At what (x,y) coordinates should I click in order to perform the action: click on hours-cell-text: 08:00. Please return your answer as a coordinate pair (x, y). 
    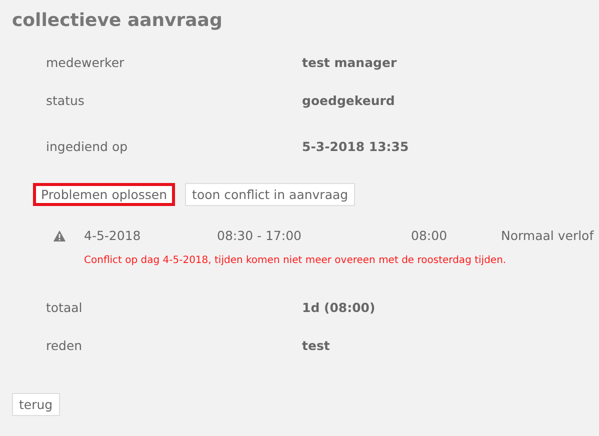
    Looking at the image, I should click on (429, 235).